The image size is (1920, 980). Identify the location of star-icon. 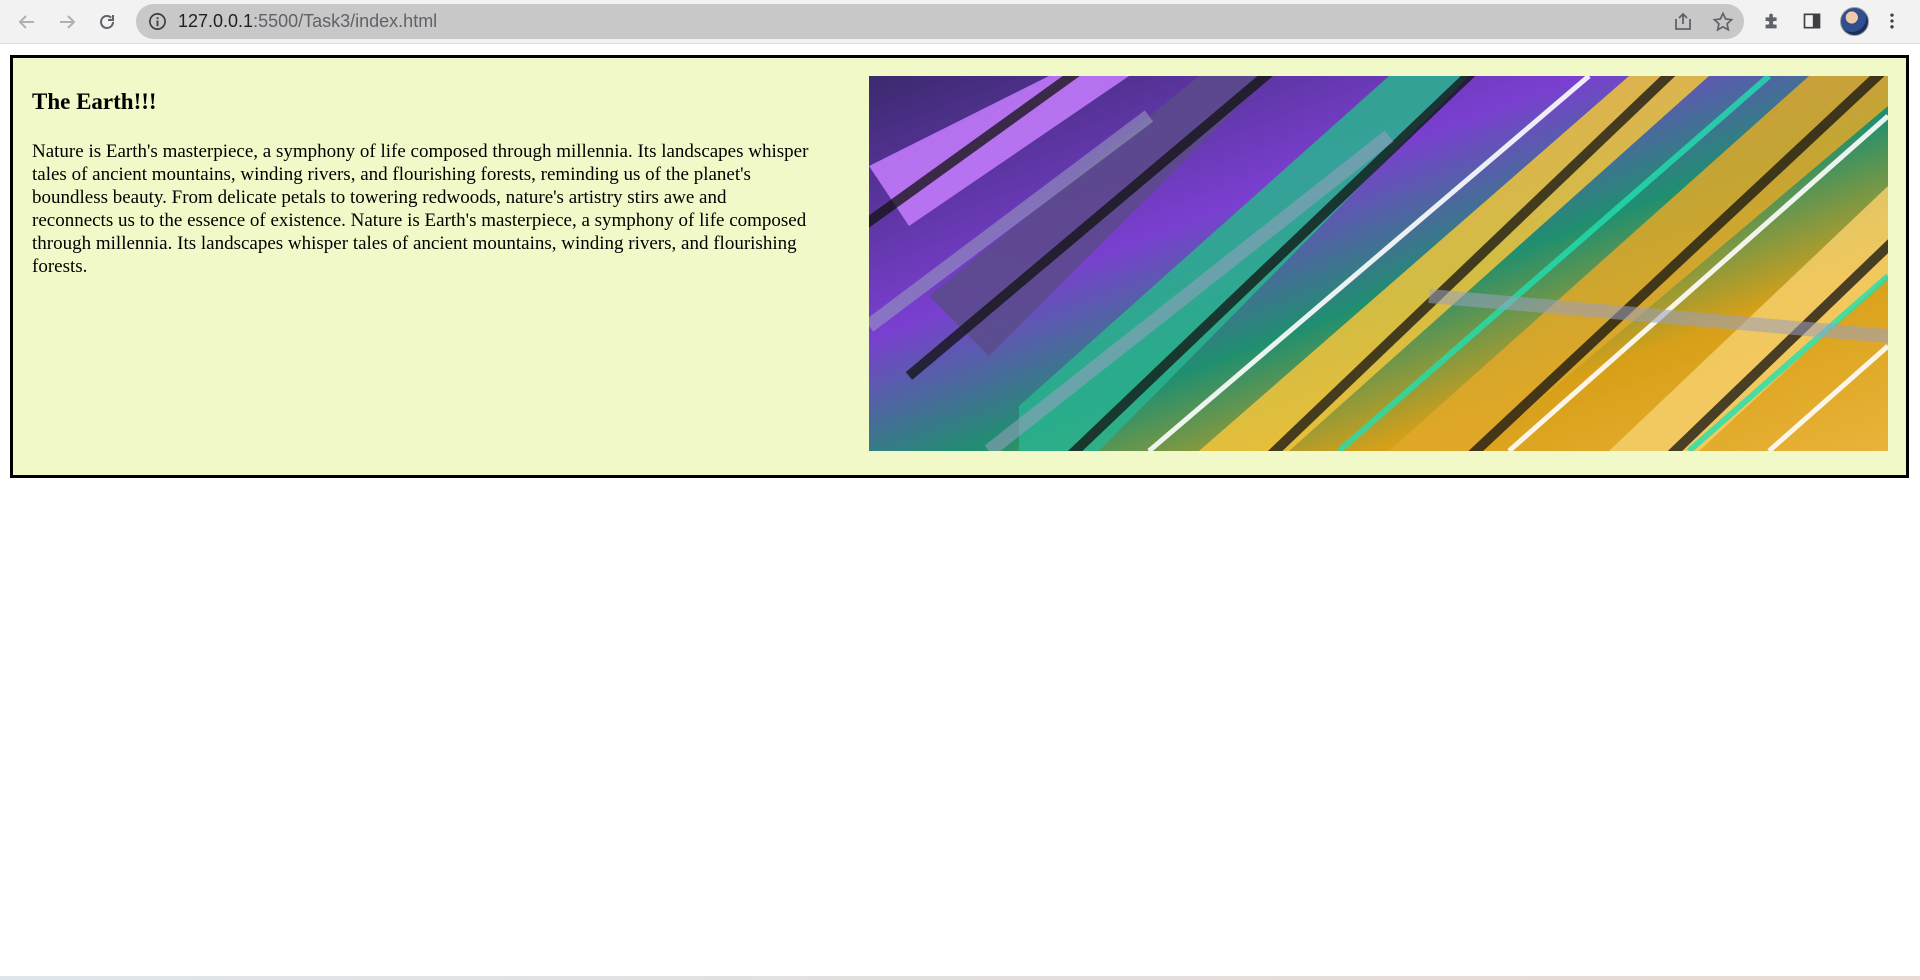
(1723, 22).